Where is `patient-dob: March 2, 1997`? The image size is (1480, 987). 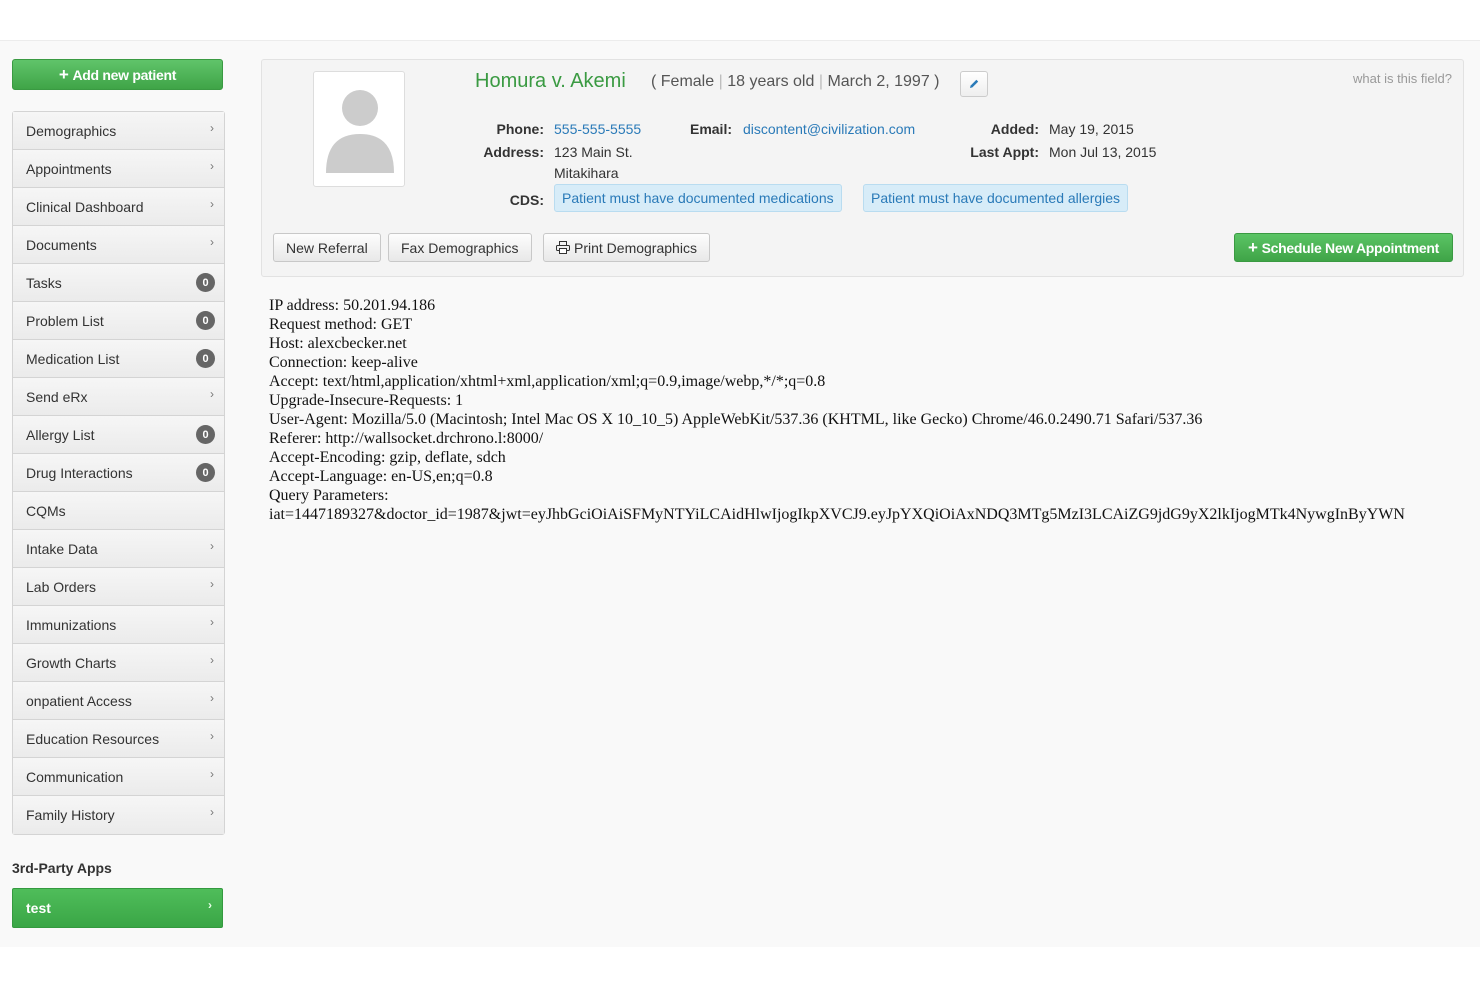 patient-dob: March 2, 1997 is located at coordinates (878, 81).